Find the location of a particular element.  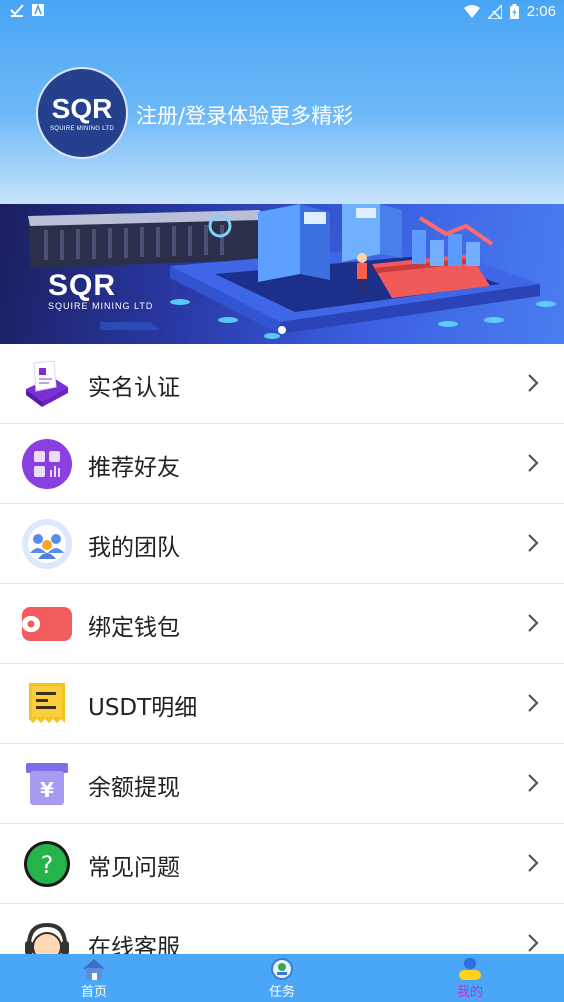

tab-tasks: 任务 is located at coordinates (282, 978).